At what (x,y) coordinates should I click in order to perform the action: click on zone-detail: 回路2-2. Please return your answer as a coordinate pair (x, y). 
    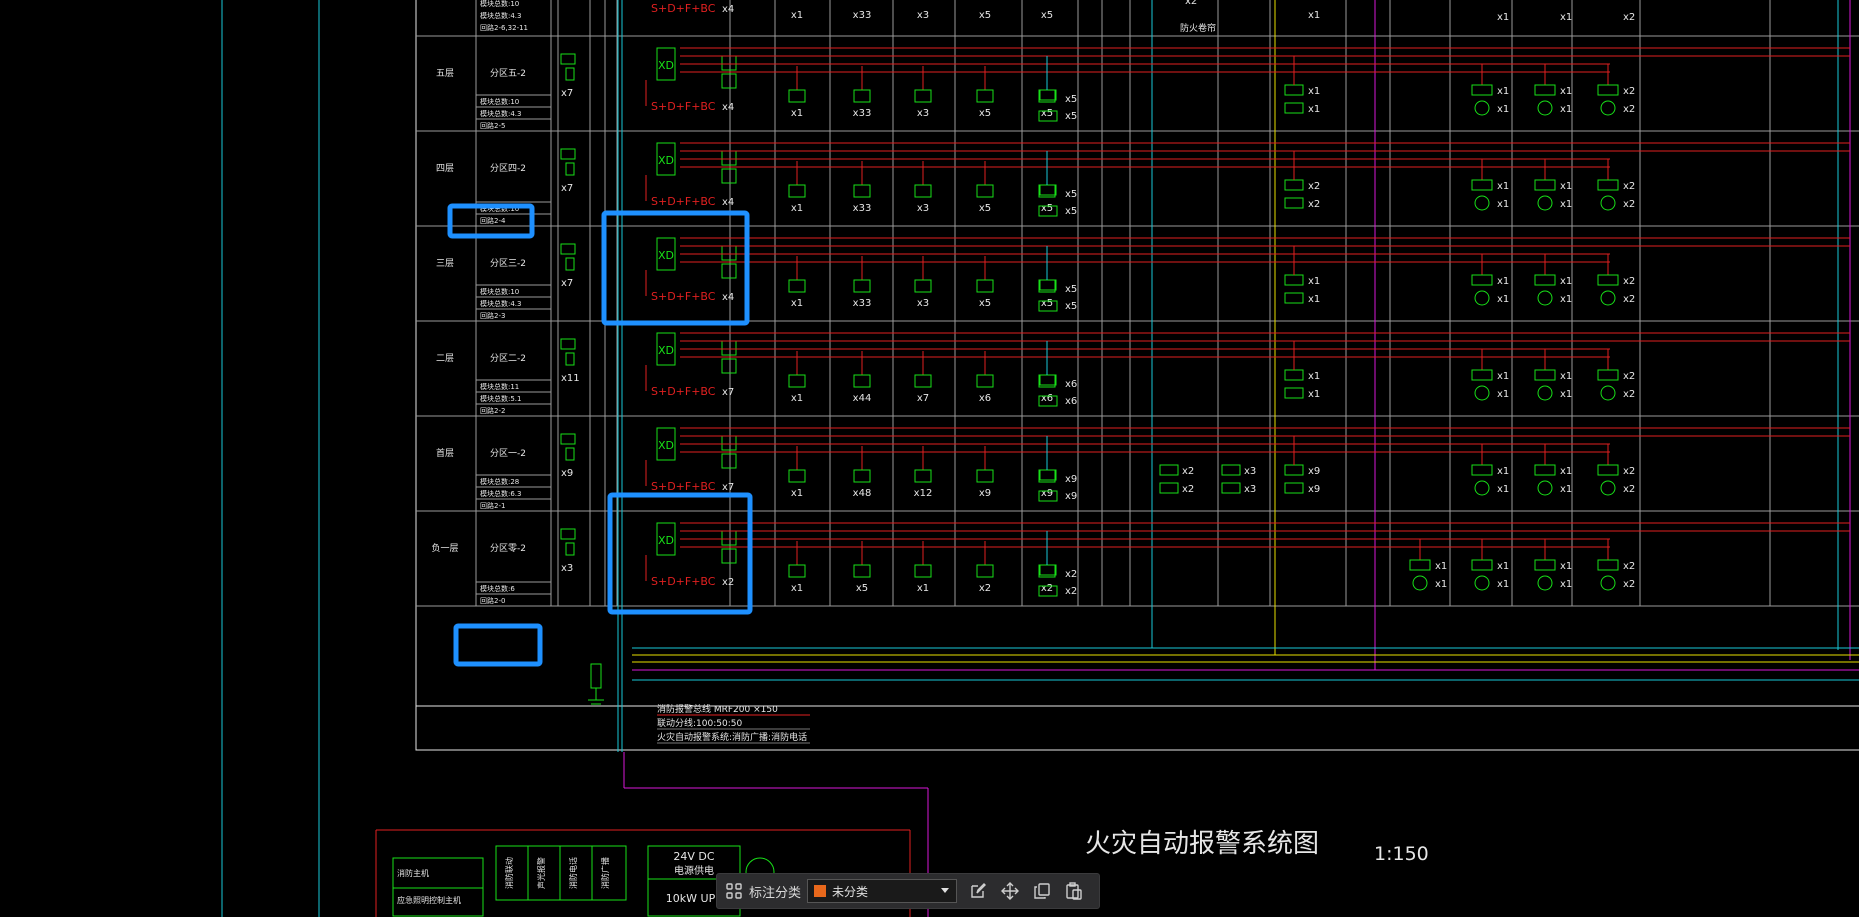
    Looking at the image, I should click on (492, 410).